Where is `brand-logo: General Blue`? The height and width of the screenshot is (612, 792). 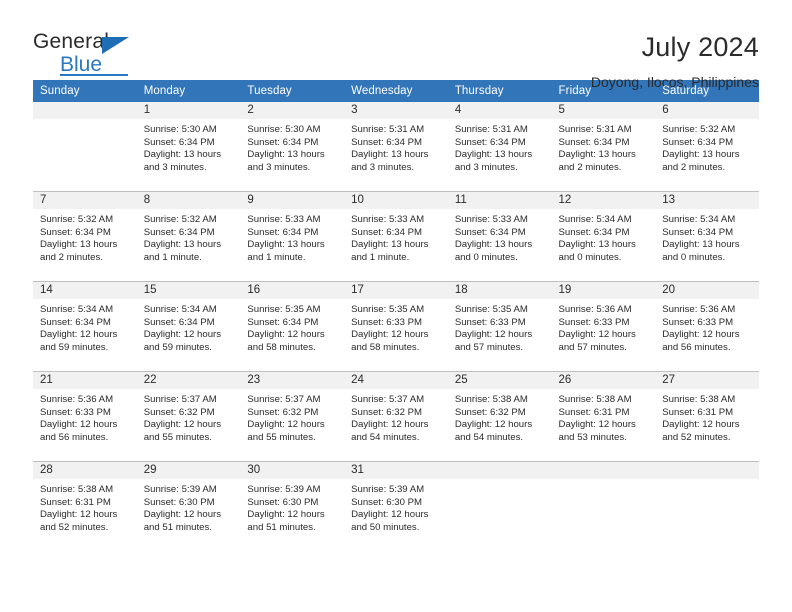
brand-logo: General Blue is located at coordinates (93, 54).